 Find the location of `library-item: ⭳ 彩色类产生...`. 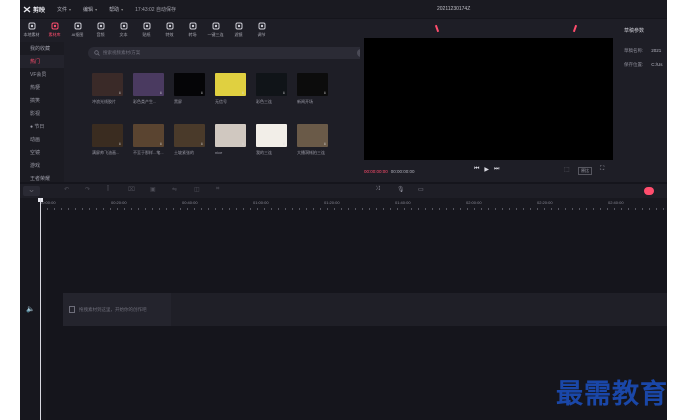

library-item: ⭳ 彩色类产生... is located at coordinates (148, 89).